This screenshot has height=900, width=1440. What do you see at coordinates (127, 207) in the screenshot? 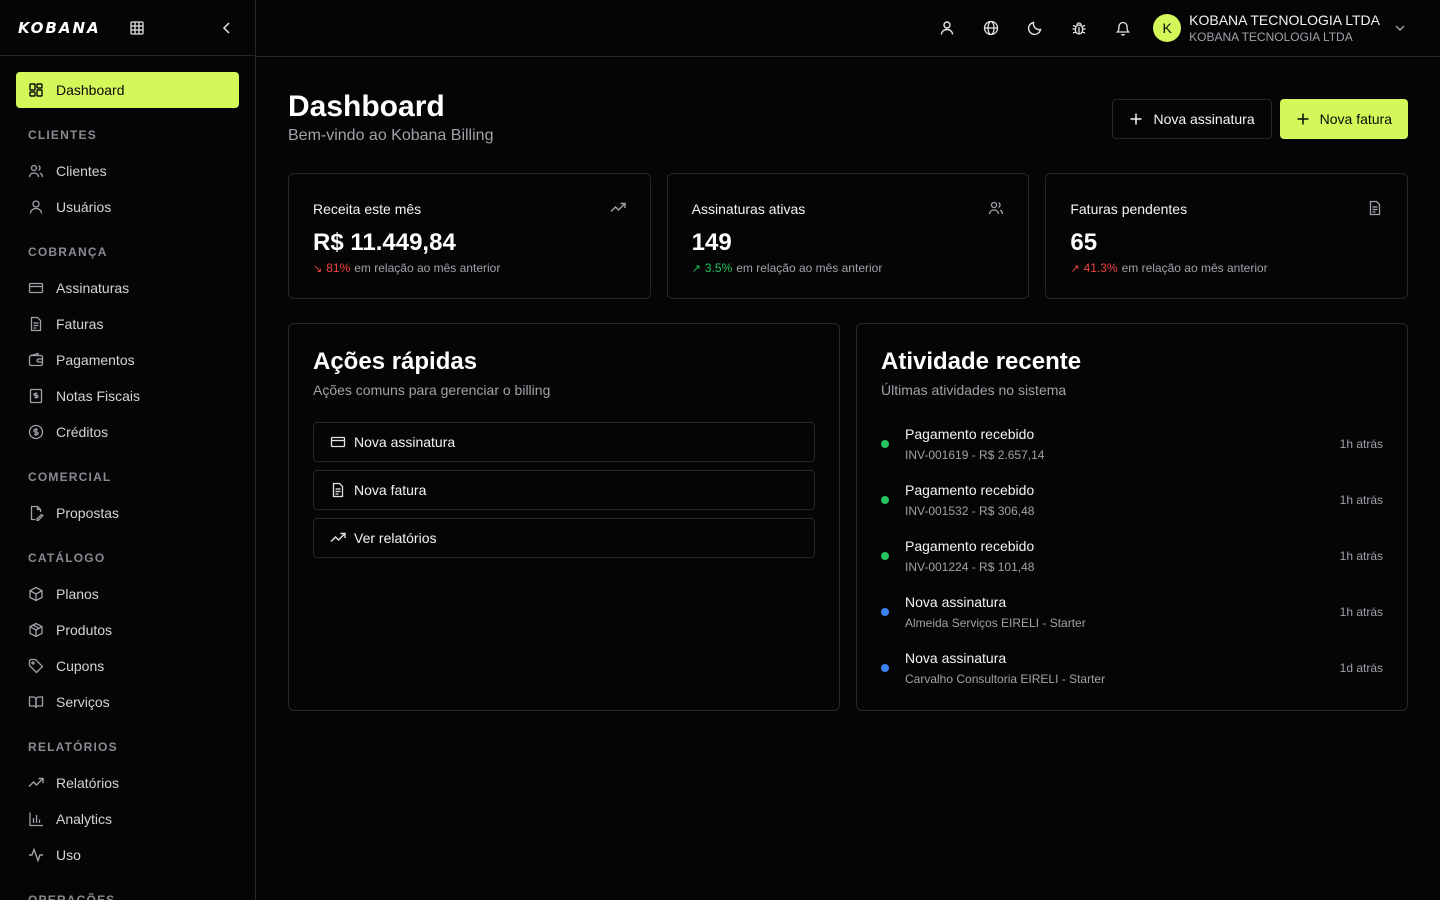
I see `sidebar-item-usuarios: Usuários` at bounding box center [127, 207].